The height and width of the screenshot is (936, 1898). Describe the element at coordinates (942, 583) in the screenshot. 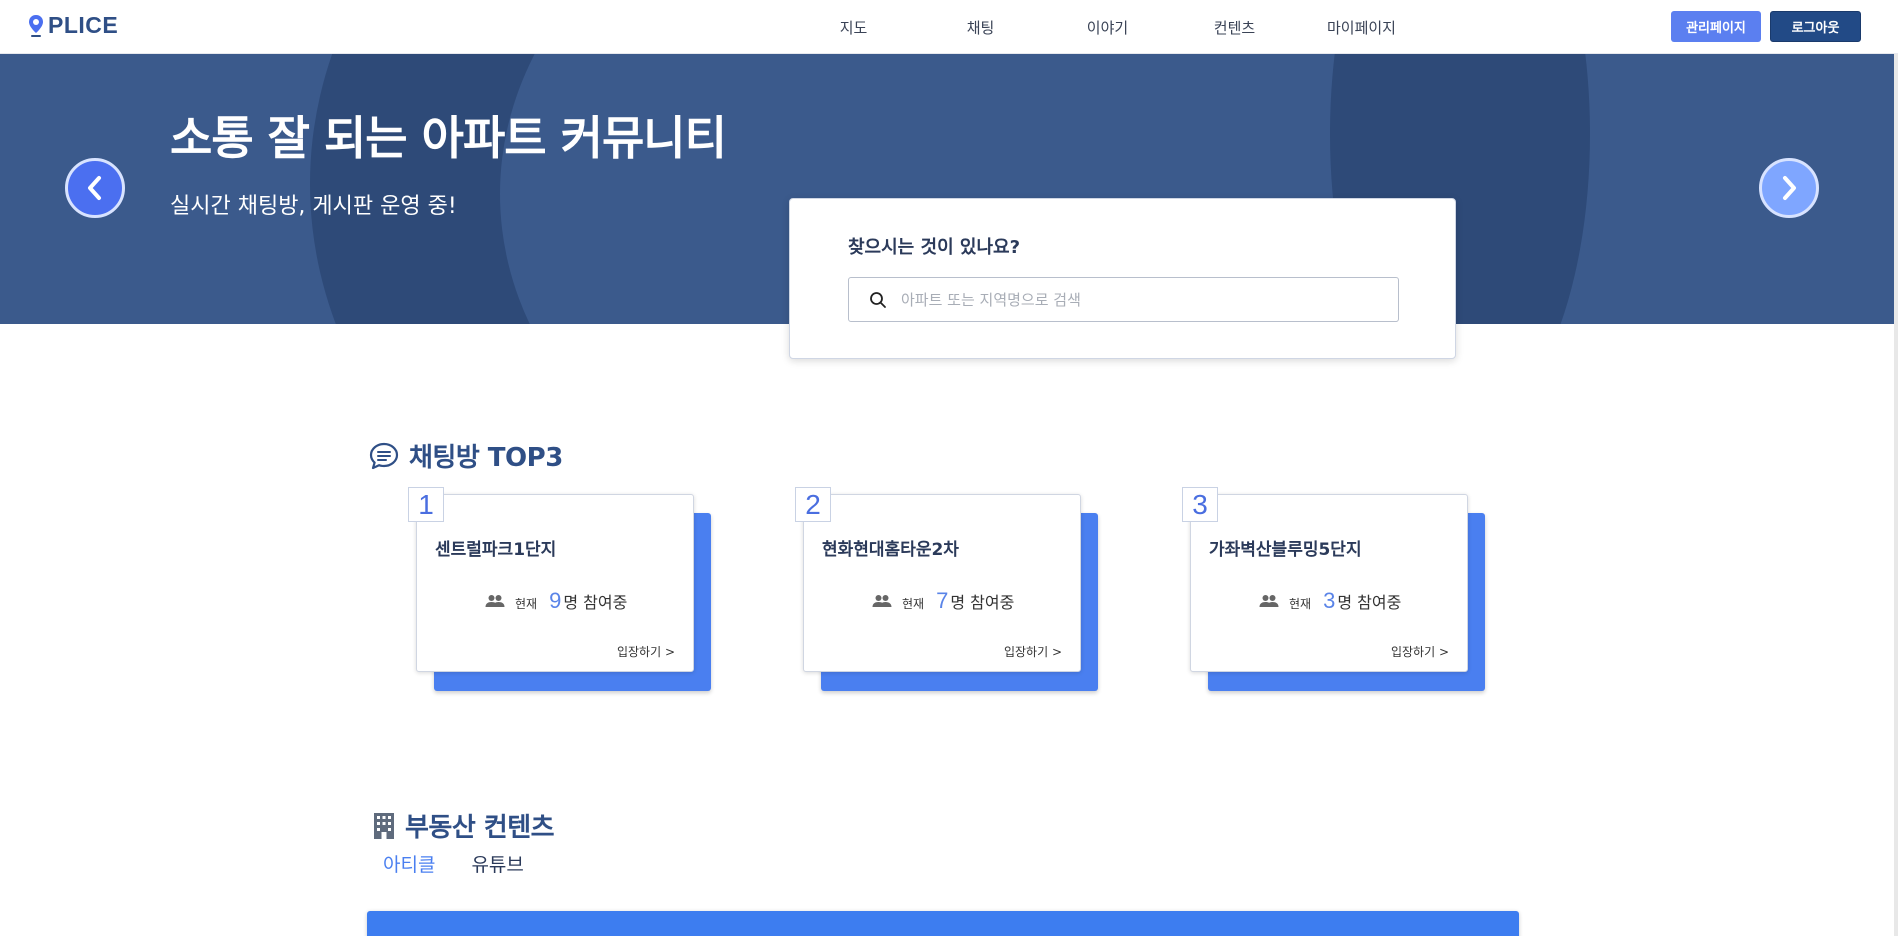

I see `card-body: 현화현대홈타운2차 현재 7 명 참여중 입장하기 >` at that location.